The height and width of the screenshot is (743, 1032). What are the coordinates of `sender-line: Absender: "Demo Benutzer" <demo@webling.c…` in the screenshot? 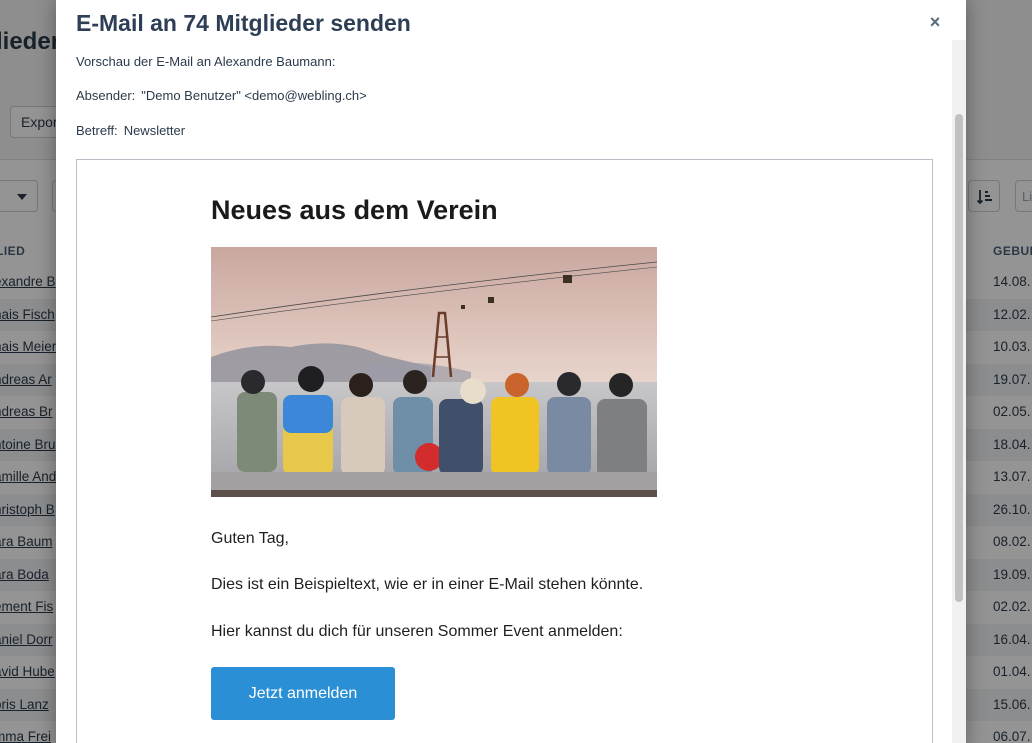 It's located at (221, 95).